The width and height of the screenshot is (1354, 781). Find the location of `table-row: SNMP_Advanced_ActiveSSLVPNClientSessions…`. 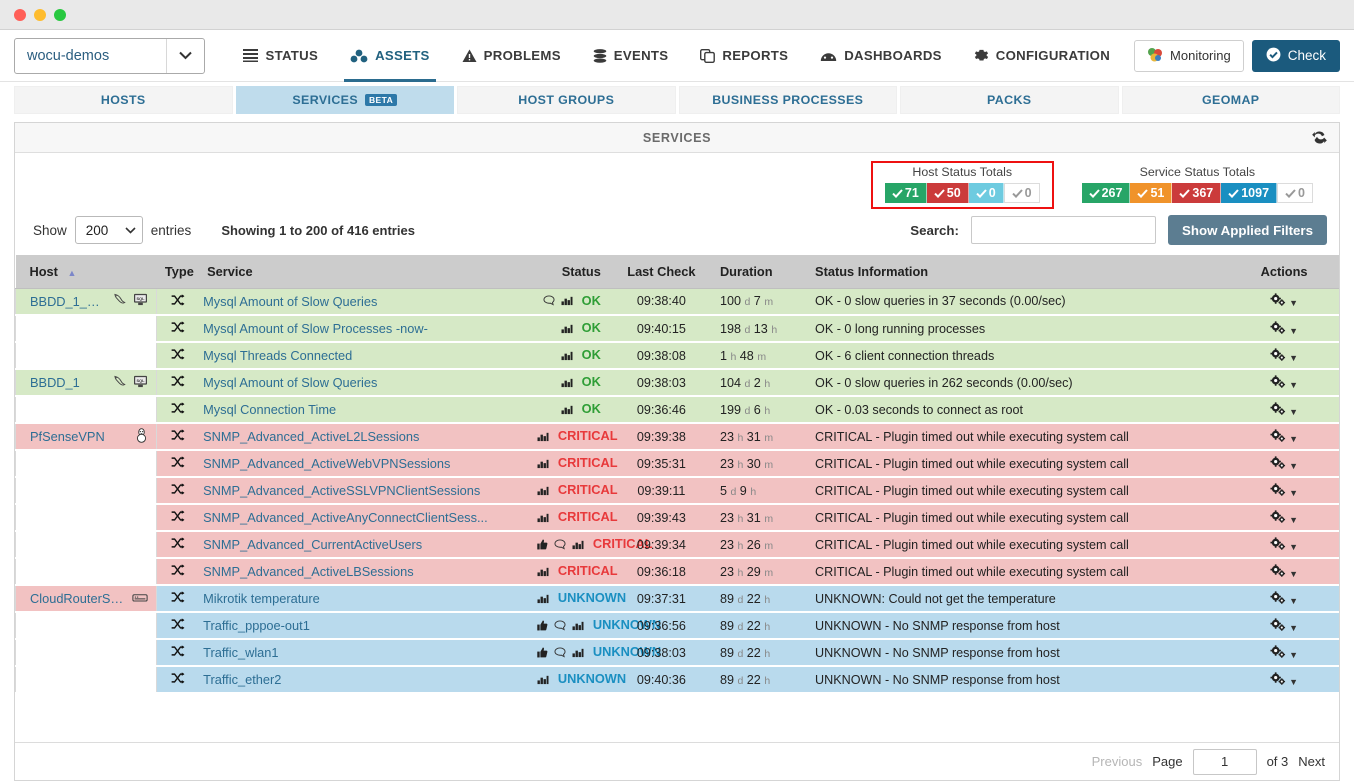

table-row: SNMP_Advanced_ActiveSSLVPNClientSessions… is located at coordinates (677, 491).